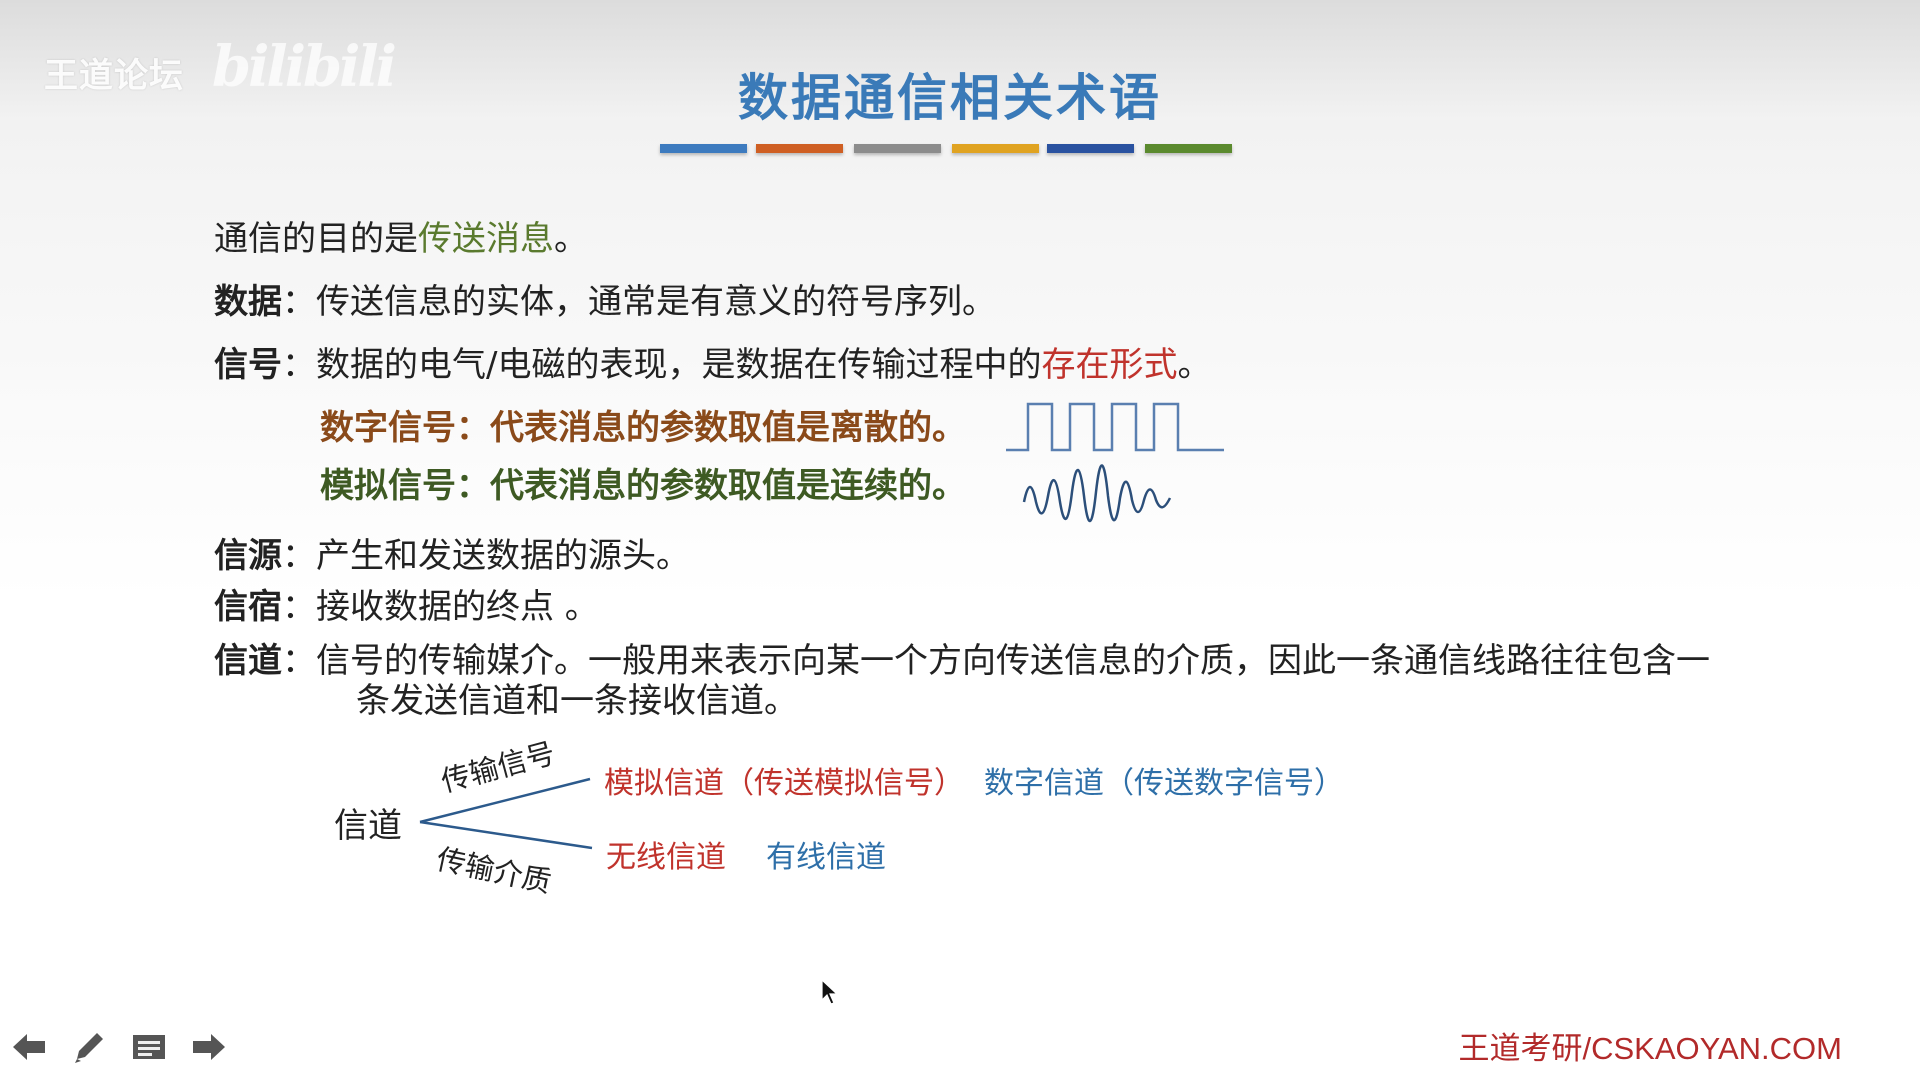 The image size is (1920, 1080). Describe the element at coordinates (149, 1047) in the screenshot. I see `menu-icon` at that location.